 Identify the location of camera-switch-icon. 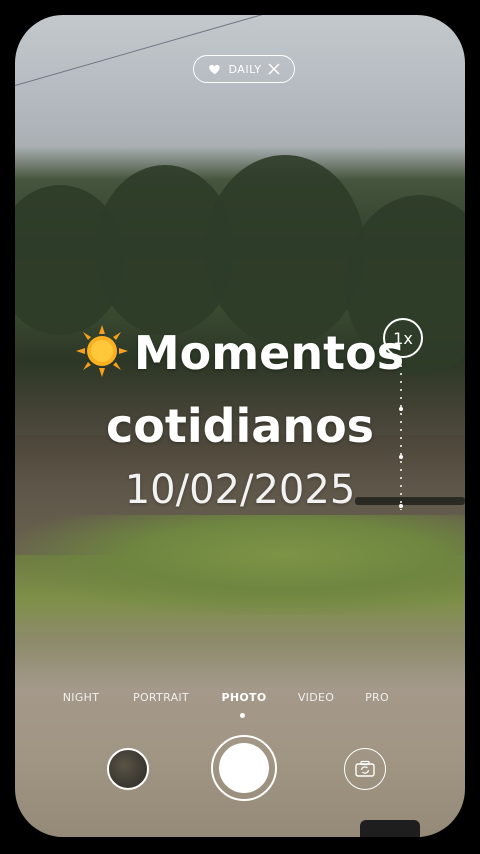
(365, 768).